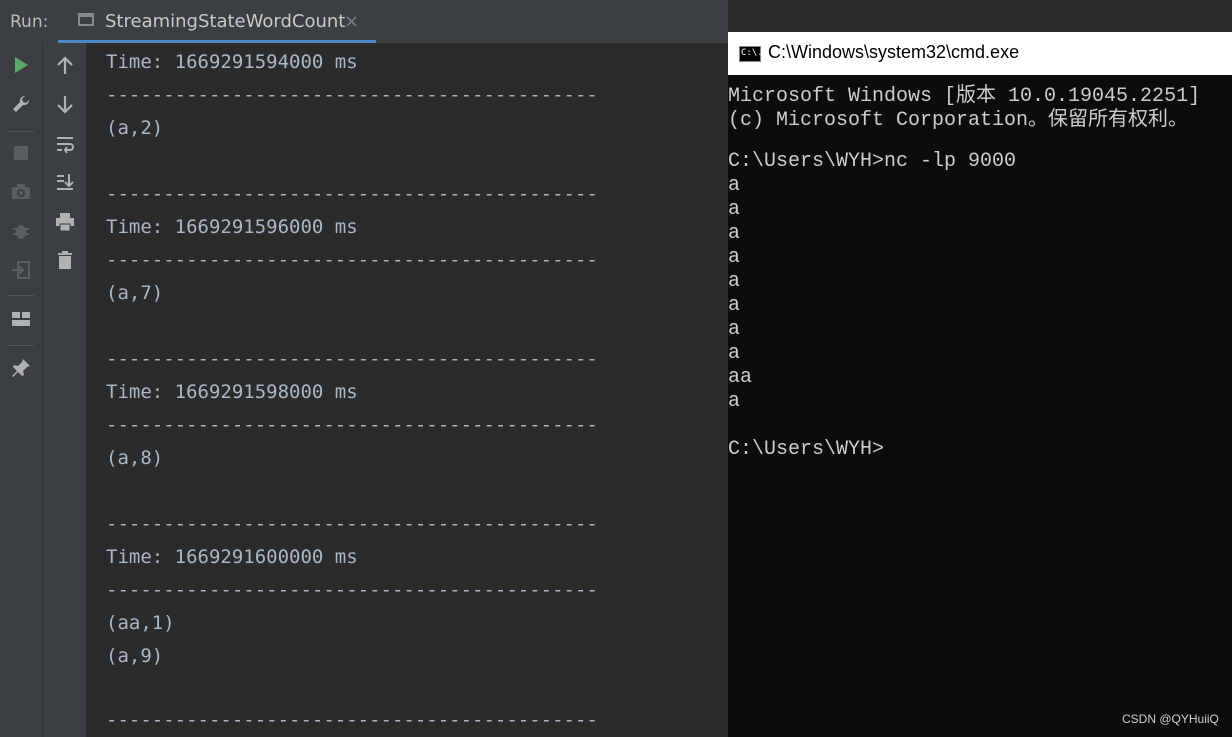 The width and height of the screenshot is (1232, 737). What do you see at coordinates (21, 153) in the screenshot?
I see `stop-icon` at bounding box center [21, 153].